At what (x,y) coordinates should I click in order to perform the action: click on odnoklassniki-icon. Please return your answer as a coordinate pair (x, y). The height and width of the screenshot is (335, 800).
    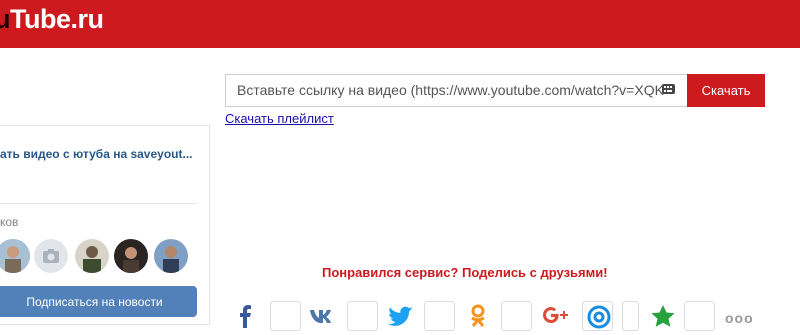
    Looking at the image, I should click on (480, 316).